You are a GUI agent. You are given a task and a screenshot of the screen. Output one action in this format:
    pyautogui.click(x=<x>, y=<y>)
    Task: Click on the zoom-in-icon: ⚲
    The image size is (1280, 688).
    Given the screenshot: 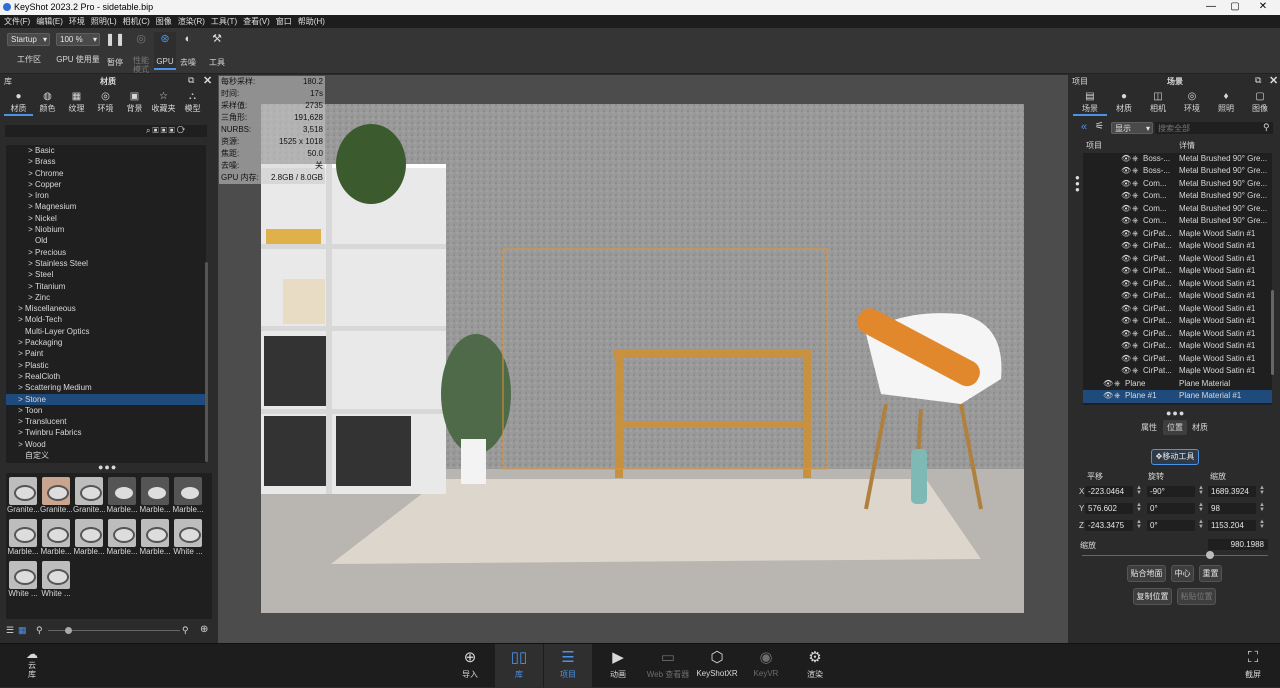 What is the action you would take?
    pyautogui.click(x=185, y=630)
    